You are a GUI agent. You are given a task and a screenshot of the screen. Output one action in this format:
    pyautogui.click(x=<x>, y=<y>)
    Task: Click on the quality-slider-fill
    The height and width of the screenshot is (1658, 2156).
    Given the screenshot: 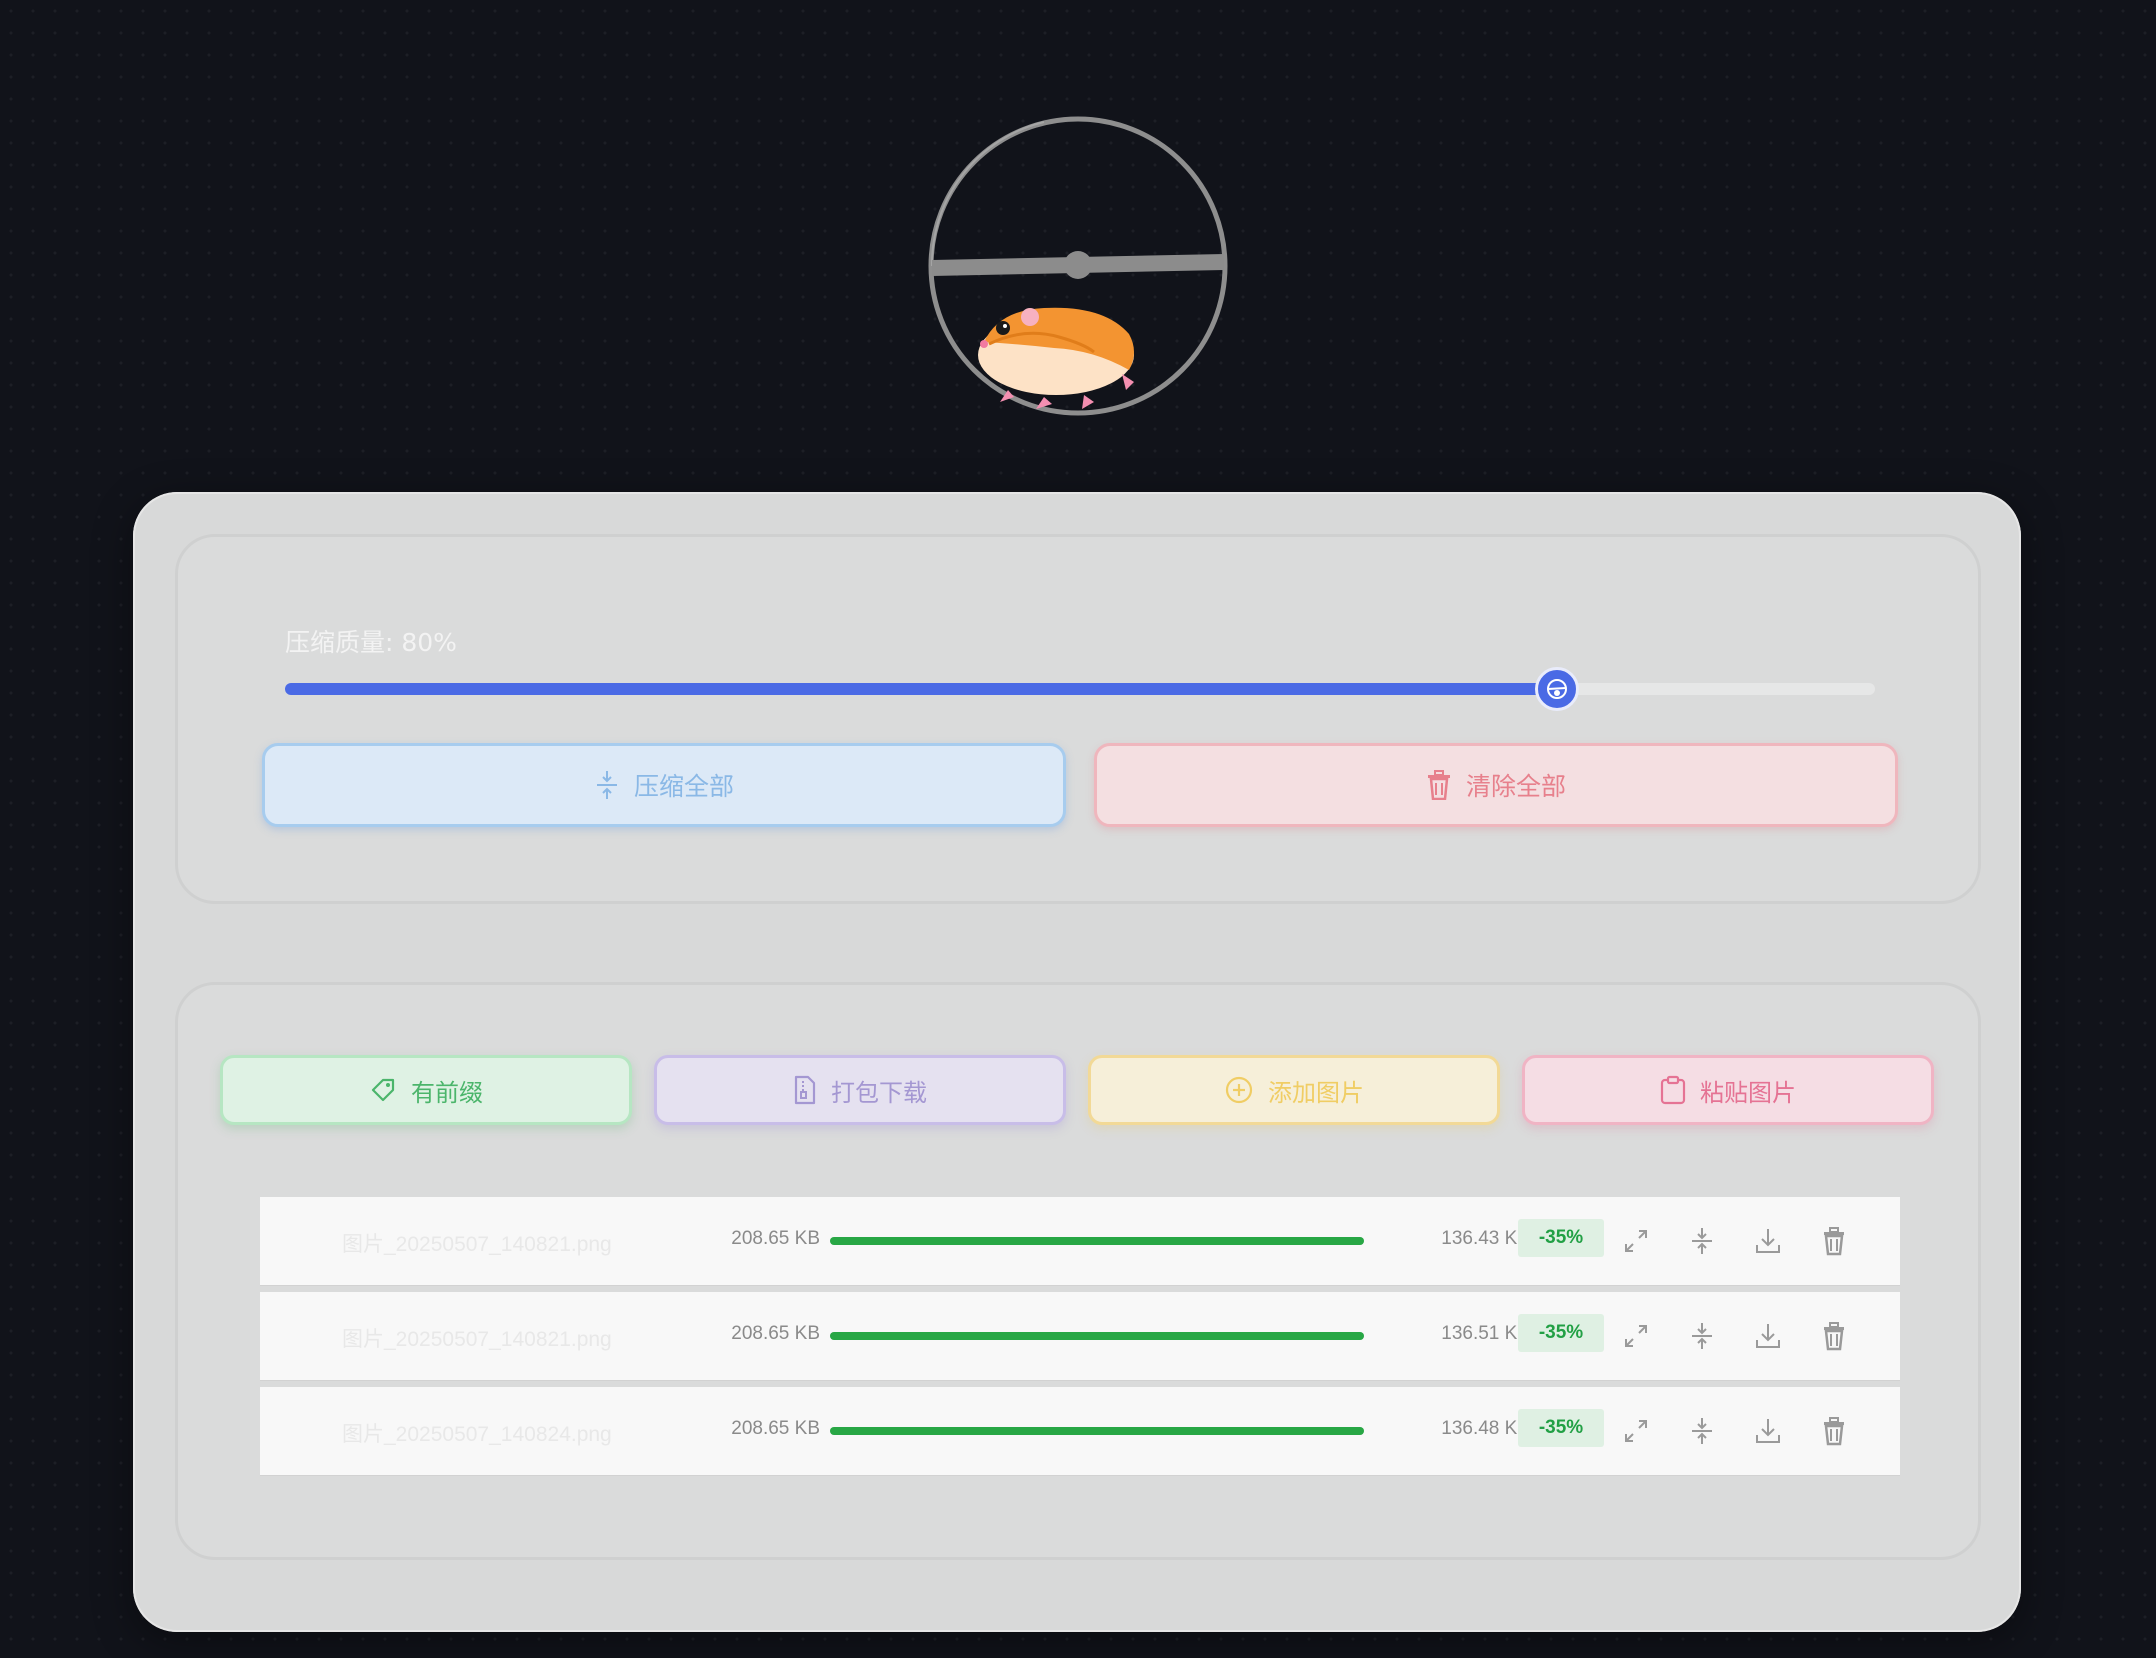 What is the action you would take?
    pyautogui.click(x=921, y=689)
    